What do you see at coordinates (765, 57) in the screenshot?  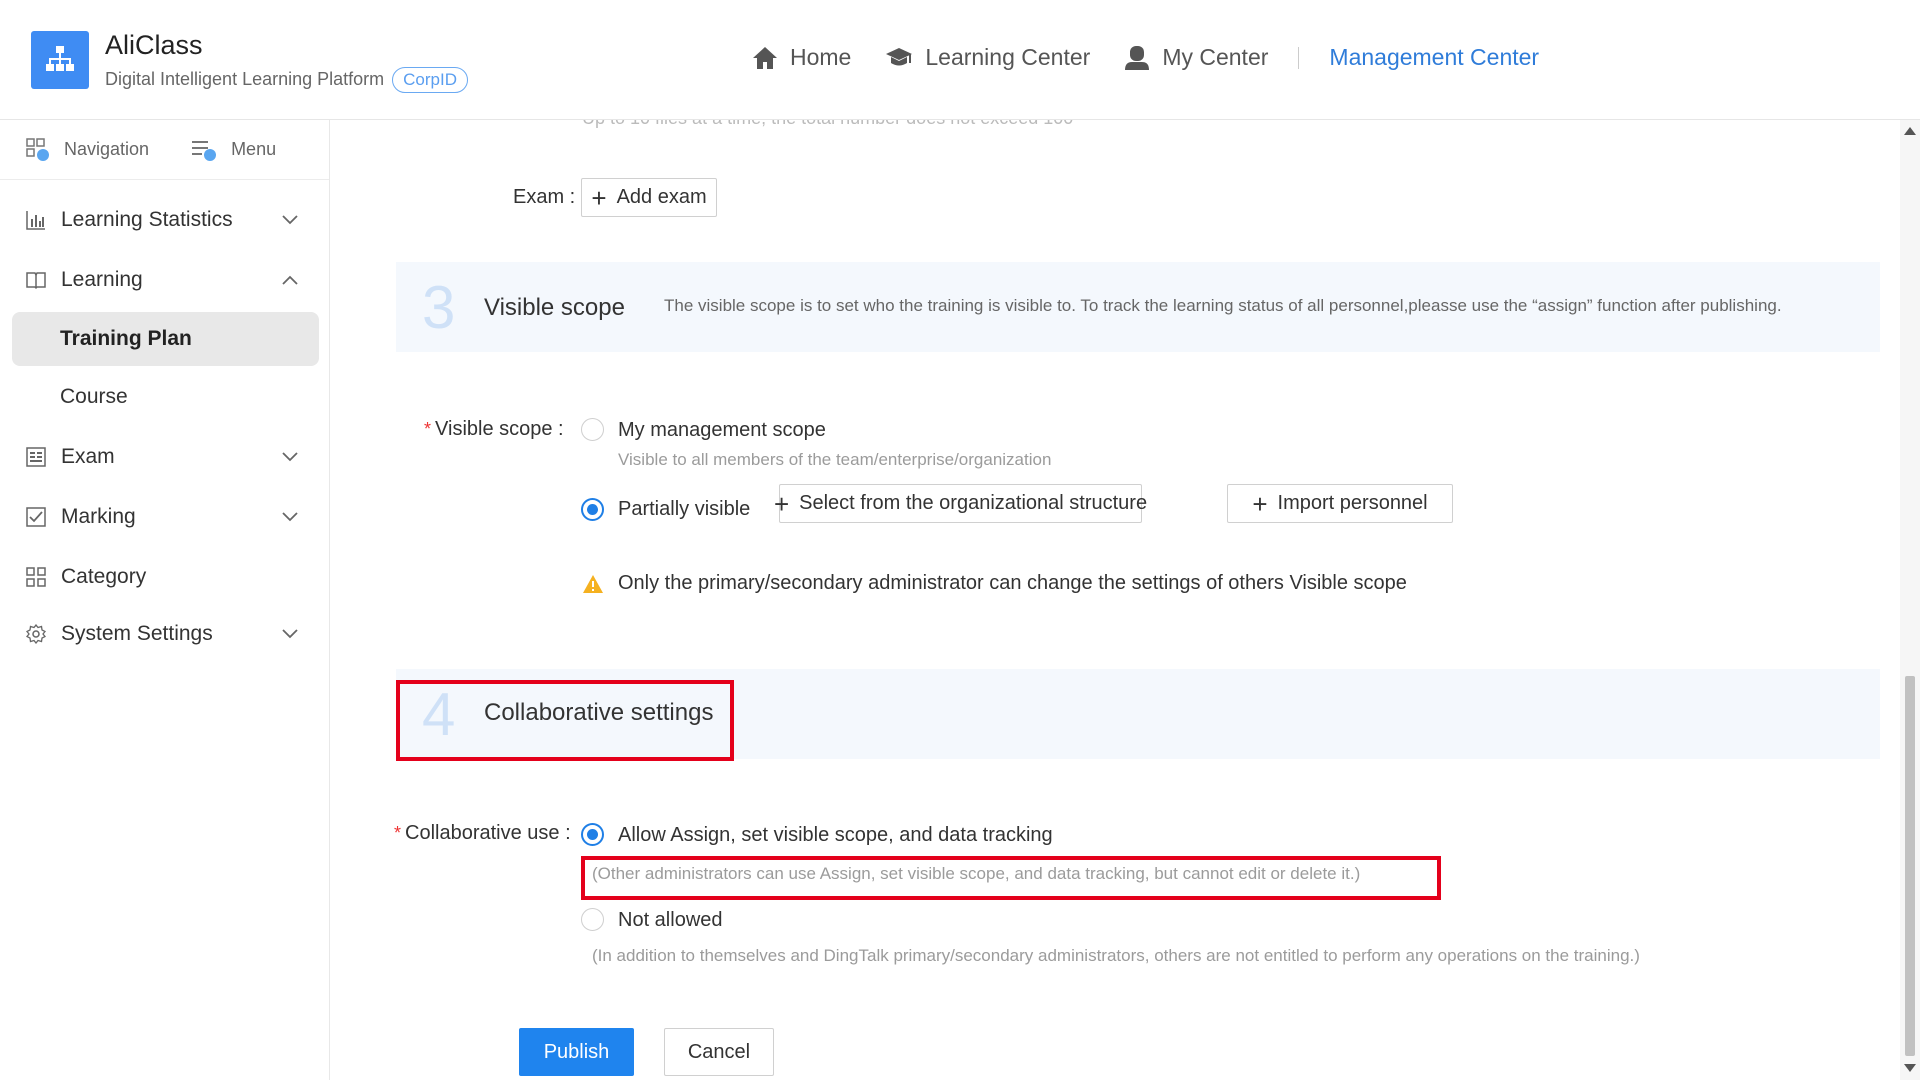 I see `home-icon` at bounding box center [765, 57].